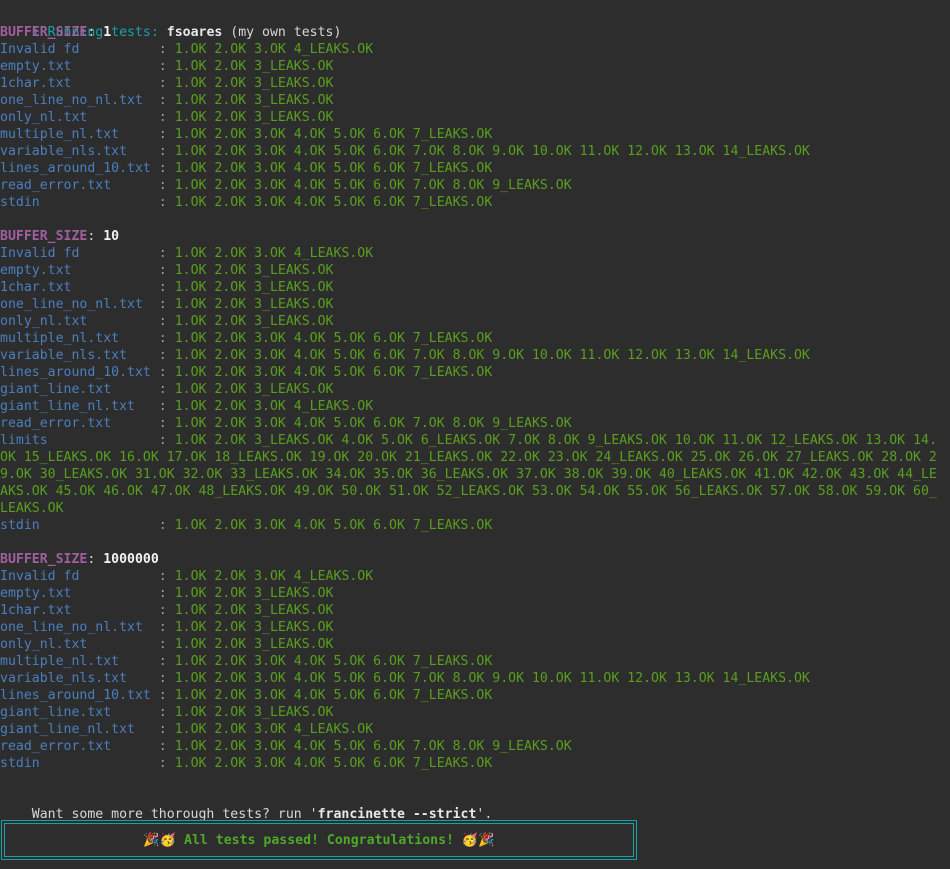  I want to click on tester-name: fsoares, so click(194, 32).